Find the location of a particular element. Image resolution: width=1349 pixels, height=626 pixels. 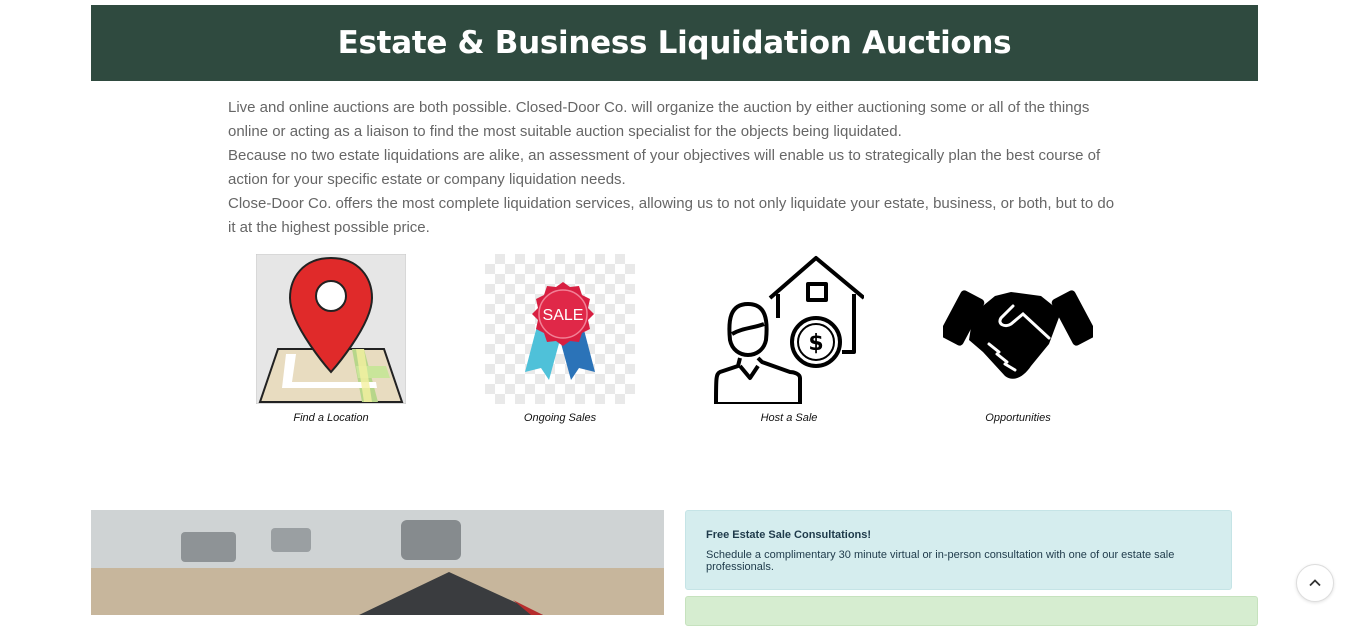

ongoing-sales-card: SALE Ongoing Sales is located at coordinates (560, 339).